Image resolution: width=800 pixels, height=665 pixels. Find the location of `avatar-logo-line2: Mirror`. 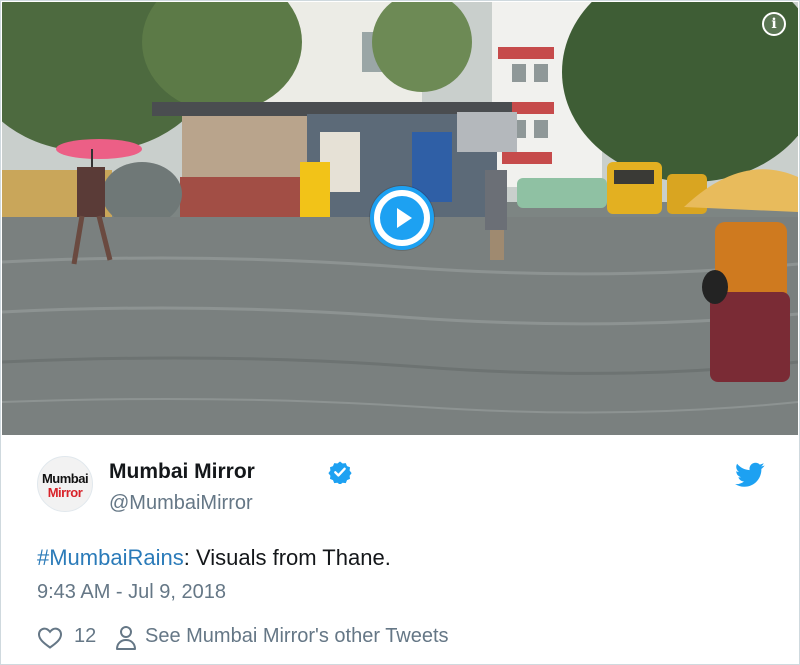

avatar-logo-line2: Mirror is located at coordinates (65, 492).